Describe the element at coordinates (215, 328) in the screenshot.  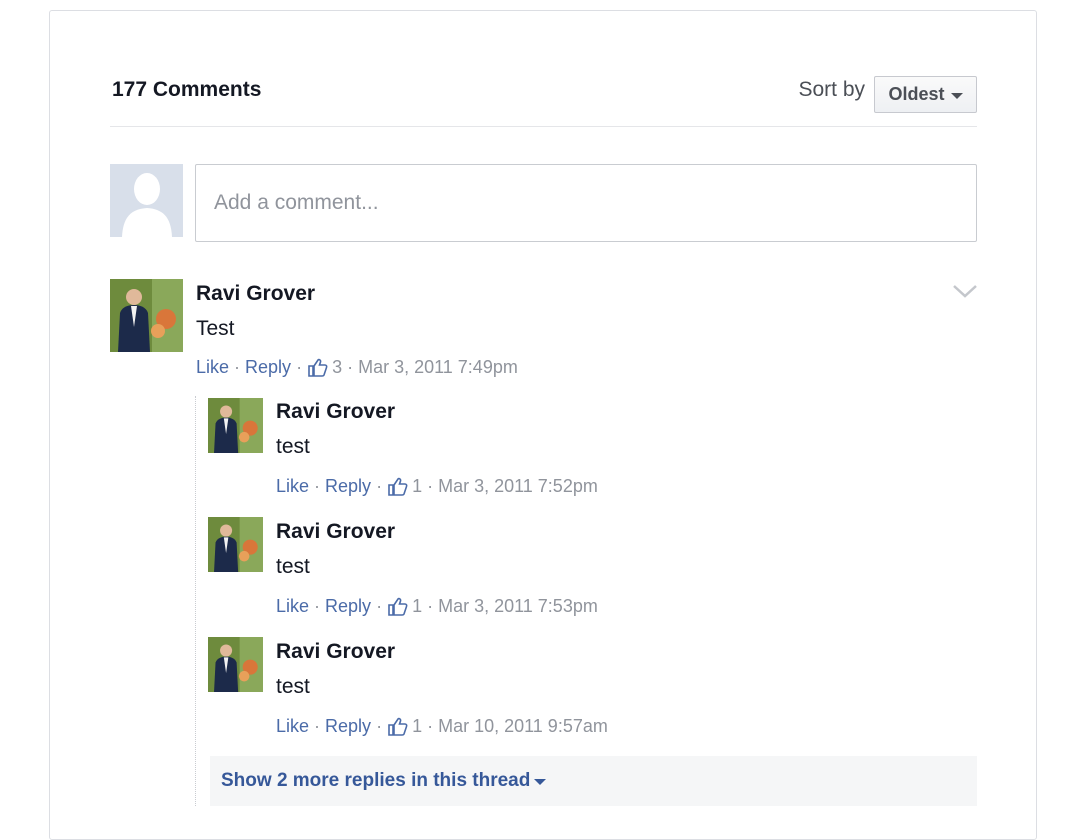
I see `comment-text: Test` at that location.